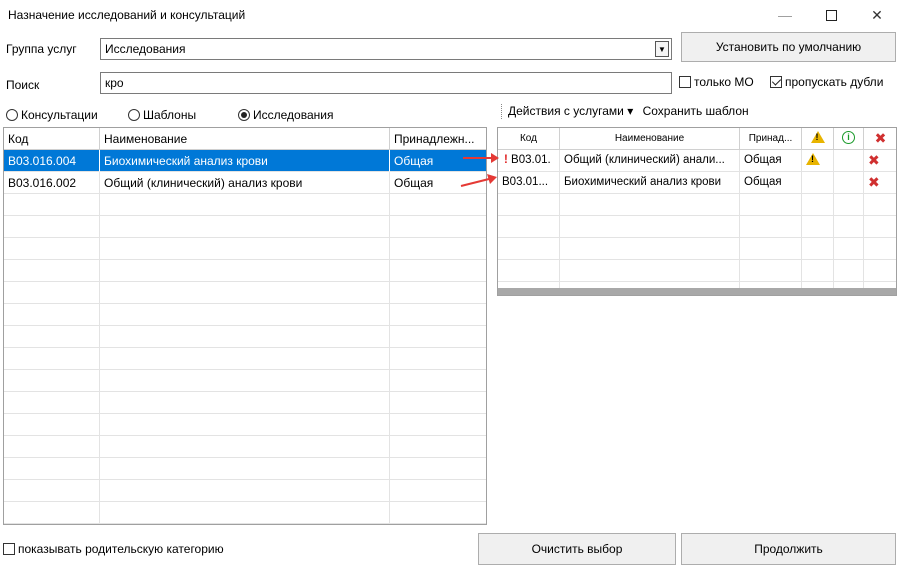  What do you see at coordinates (788, 549) in the screenshot?
I see `continue-button: Продолжить` at bounding box center [788, 549].